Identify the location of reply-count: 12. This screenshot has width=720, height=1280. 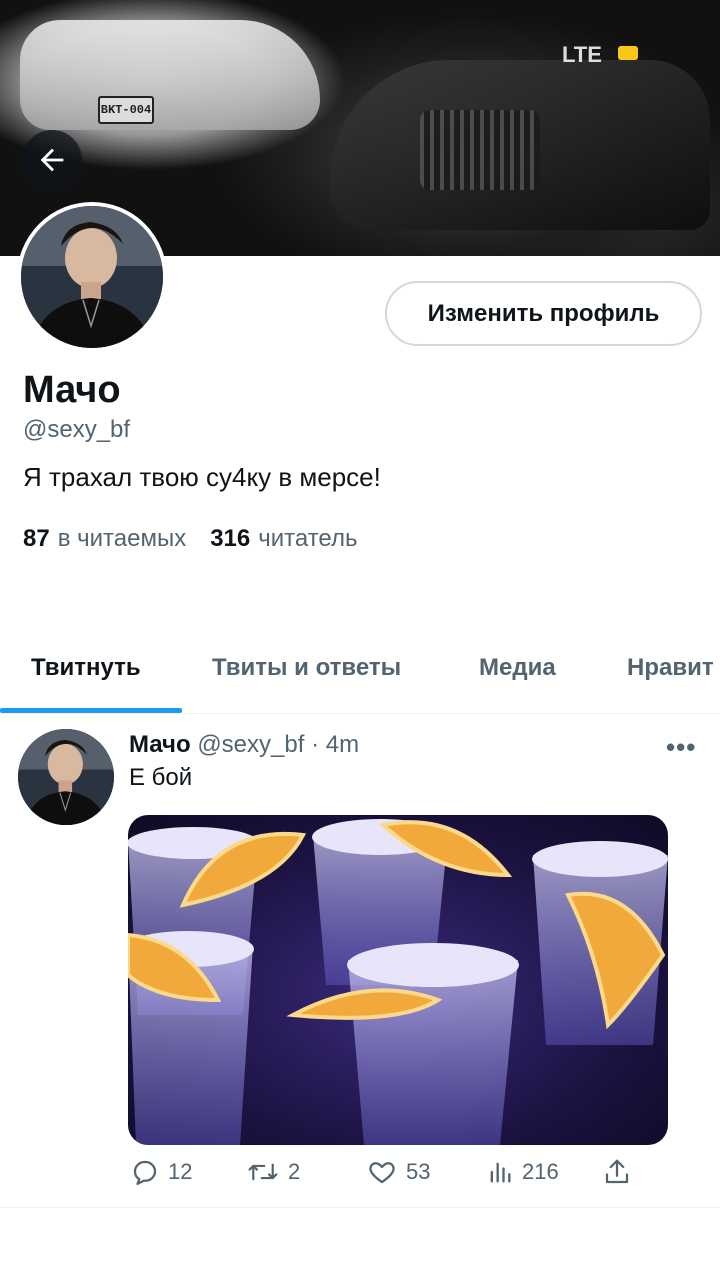
(180, 1171).